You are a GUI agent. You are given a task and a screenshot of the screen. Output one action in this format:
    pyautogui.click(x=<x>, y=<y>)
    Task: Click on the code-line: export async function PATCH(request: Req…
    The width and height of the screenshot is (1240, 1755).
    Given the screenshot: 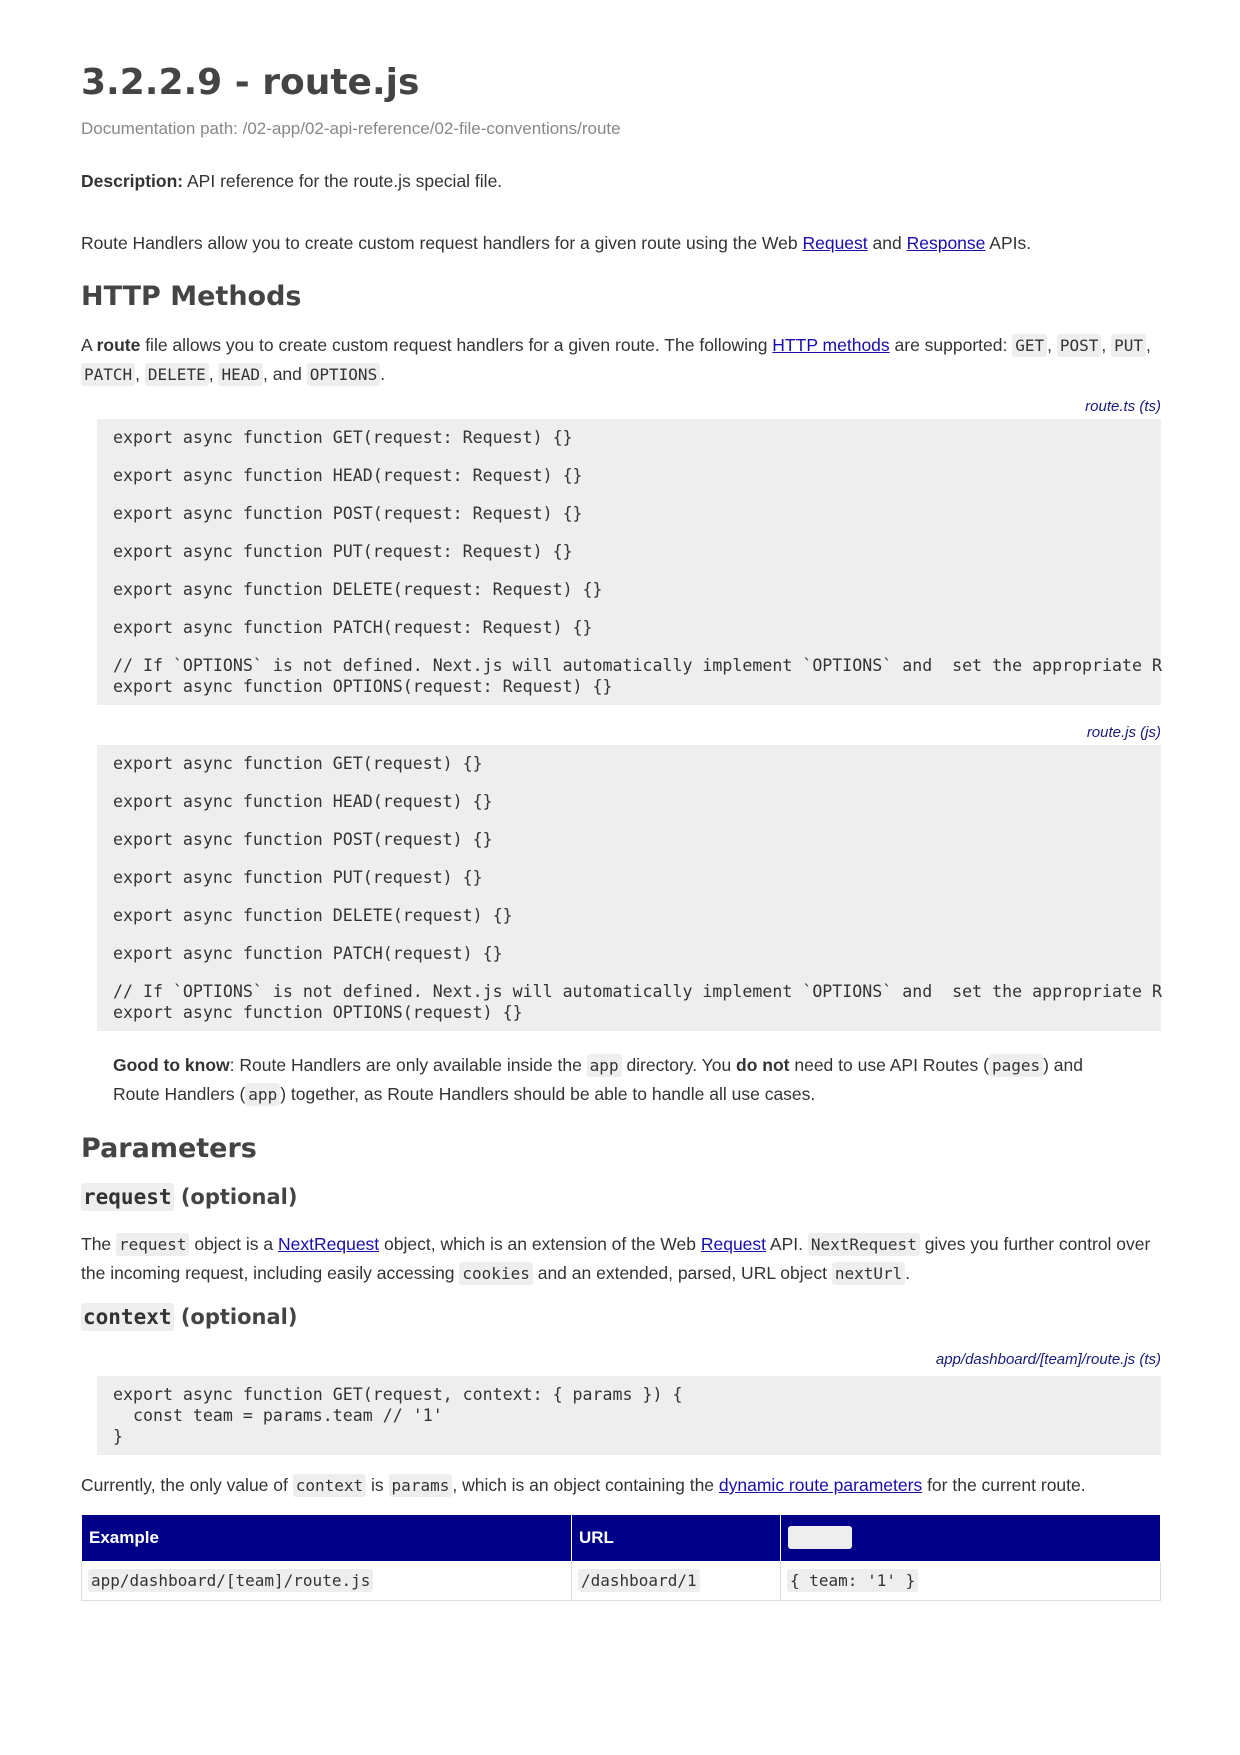 What is the action you would take?
    pyautogui.click(x=353, y=627)
    